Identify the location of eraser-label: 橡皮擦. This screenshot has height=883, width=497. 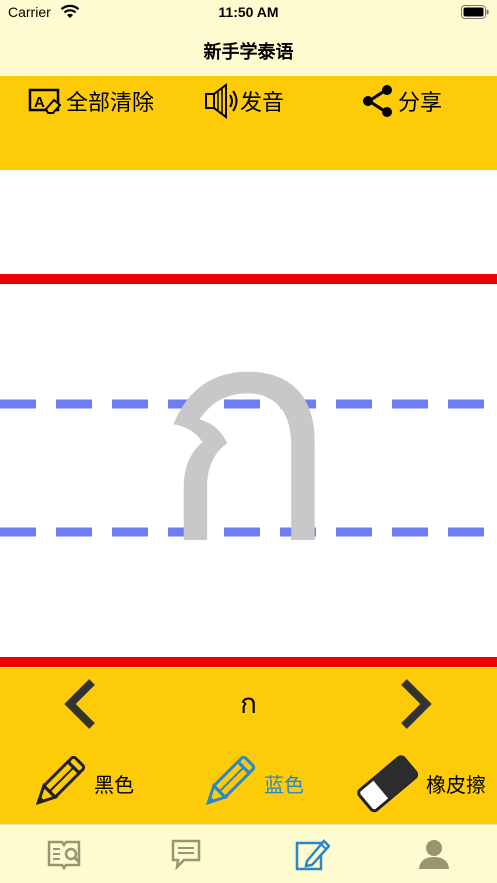
(456, 784).